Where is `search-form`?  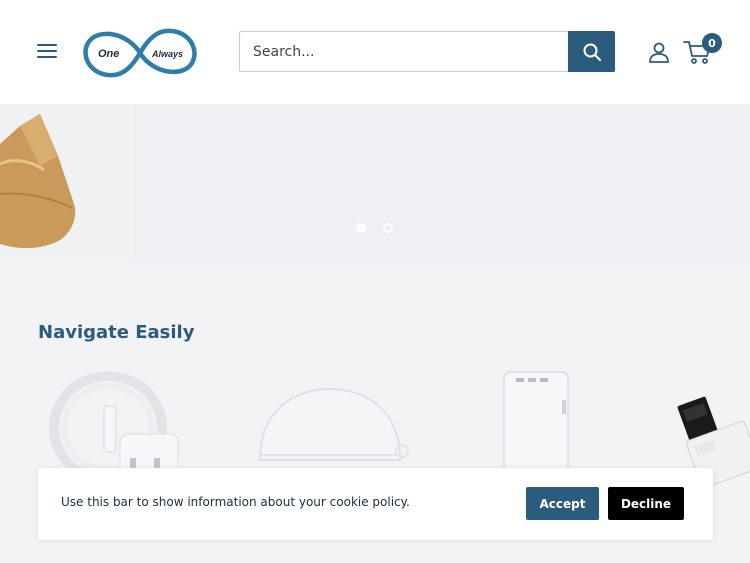
search-form is located at coordinates (427, 51).